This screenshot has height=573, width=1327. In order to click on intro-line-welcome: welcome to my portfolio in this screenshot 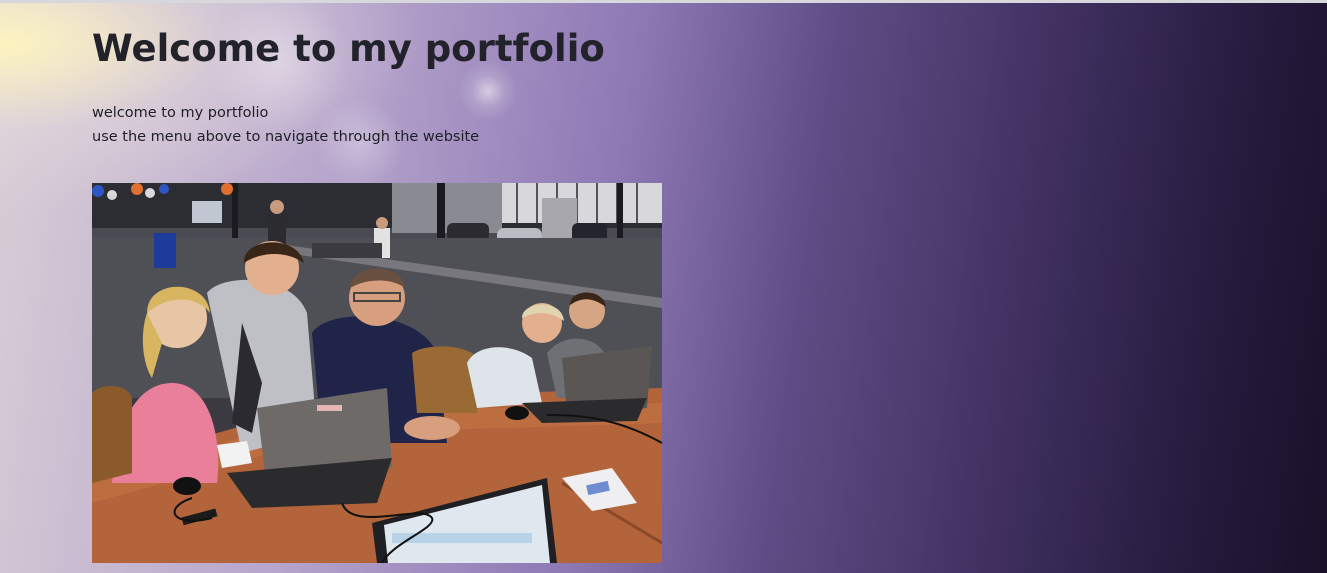, I will do `click(180, 113)`.